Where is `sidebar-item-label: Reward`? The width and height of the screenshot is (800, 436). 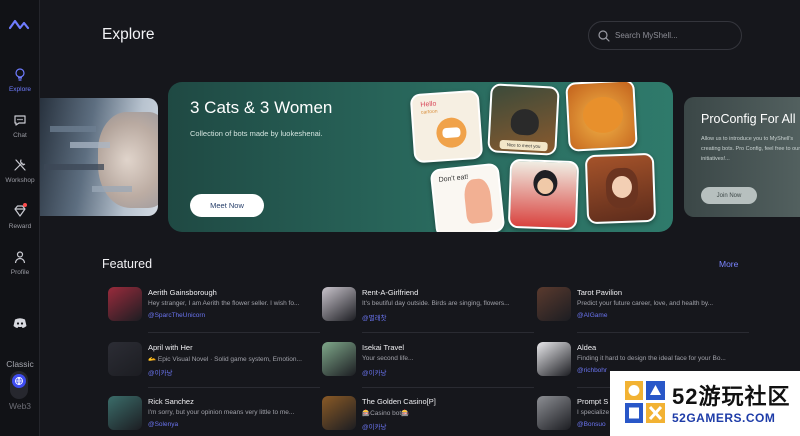
sidebar-item-label: Reward is located at coordinates (20, 226).